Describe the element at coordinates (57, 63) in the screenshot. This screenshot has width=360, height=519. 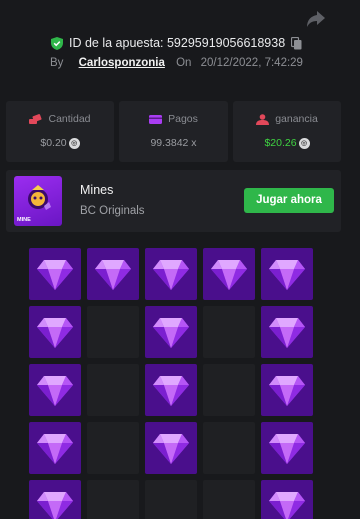
I see `by-label: By` at that location.